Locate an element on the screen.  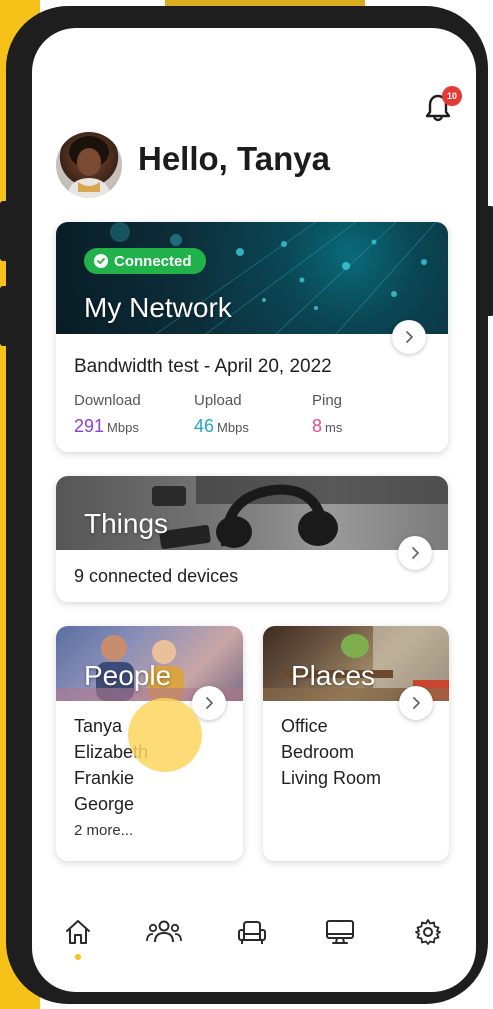
bottom-nav is located at coordinates (254, 938).